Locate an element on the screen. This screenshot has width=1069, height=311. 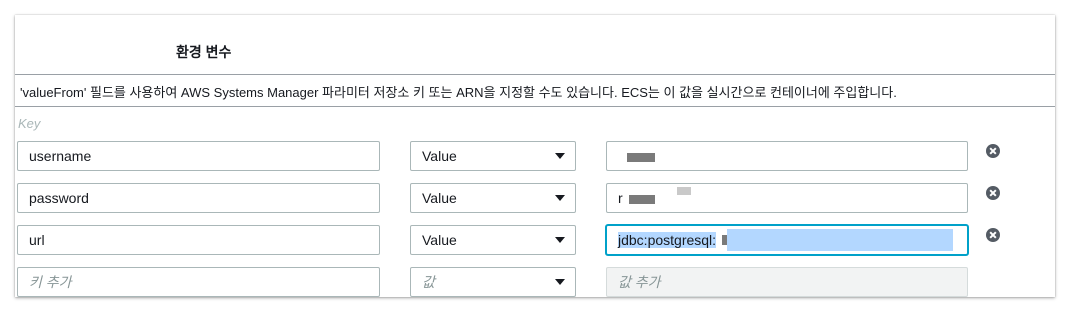
env-value-input: r is located at coordinates (787, 198).